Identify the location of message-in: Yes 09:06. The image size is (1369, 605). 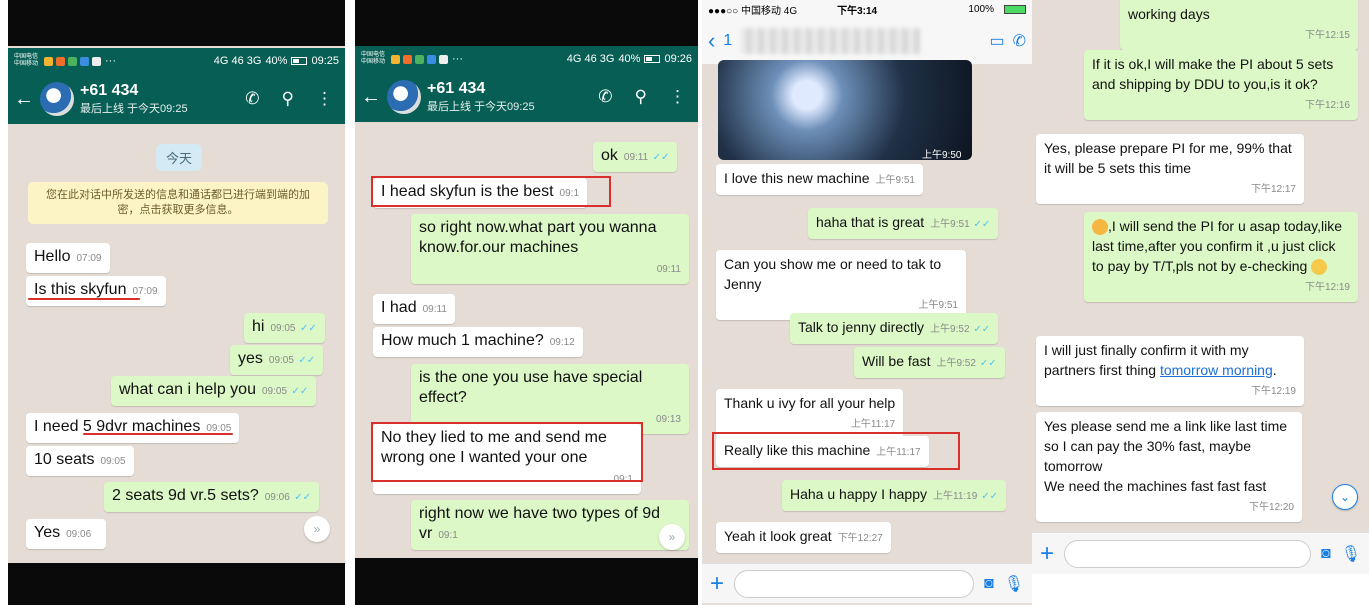
(66, 534).